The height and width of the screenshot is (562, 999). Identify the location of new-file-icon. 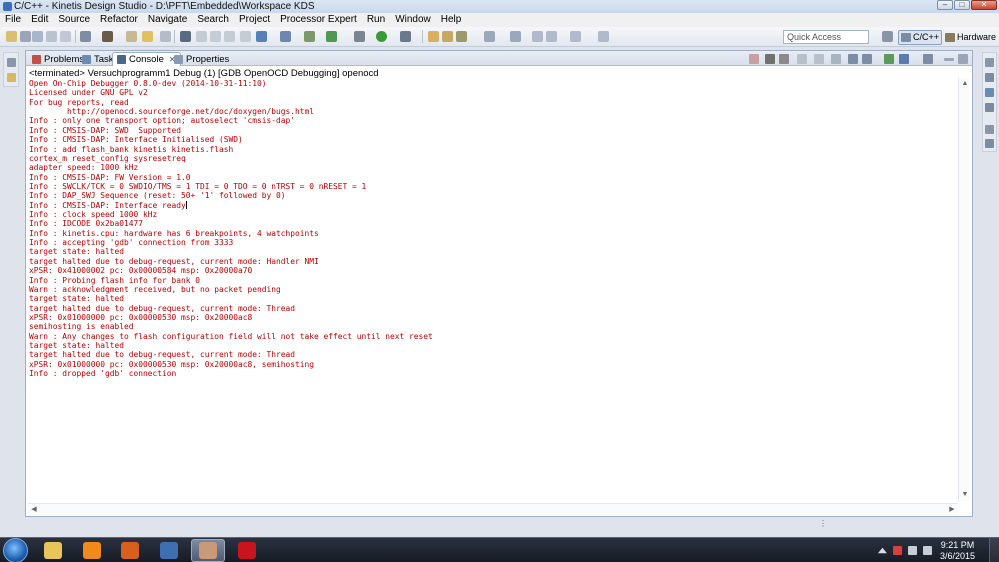
(165, 36).